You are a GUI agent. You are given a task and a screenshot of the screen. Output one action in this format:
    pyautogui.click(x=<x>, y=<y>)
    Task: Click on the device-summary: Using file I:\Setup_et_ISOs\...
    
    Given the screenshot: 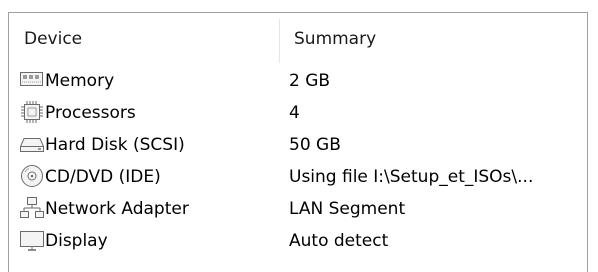 What is the action you would take?
    pyautogui.click(x=411, y=177)
    